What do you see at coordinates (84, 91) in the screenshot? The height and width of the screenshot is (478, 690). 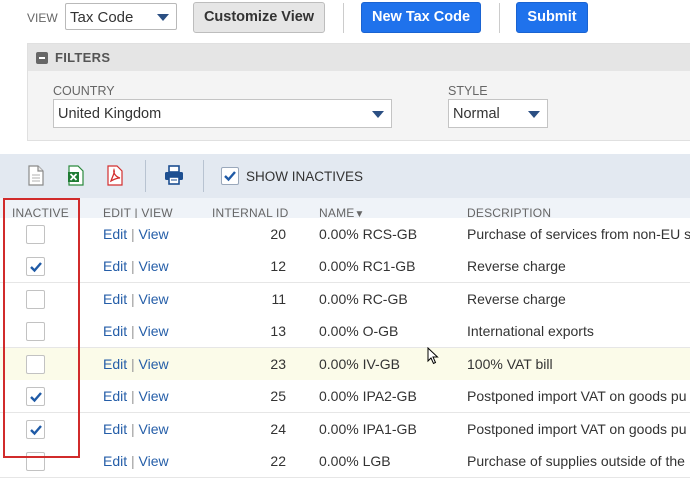 I see `country-label: COUNTRY` at bounding box center [84, 91].